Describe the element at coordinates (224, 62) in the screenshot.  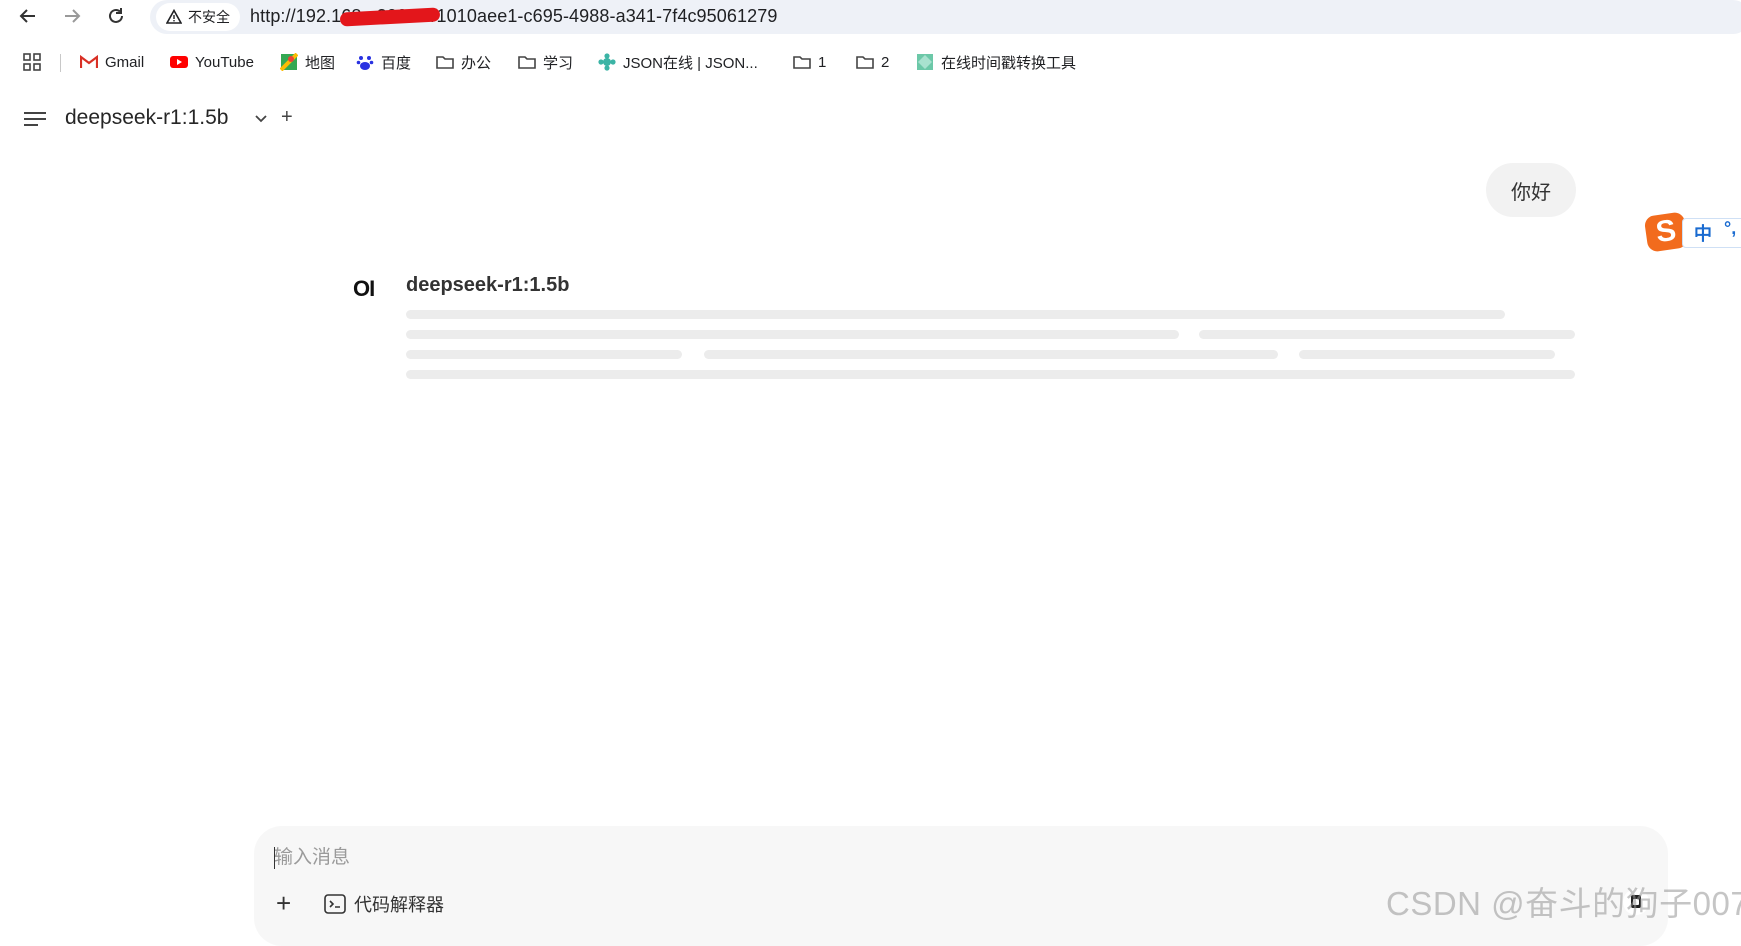
I see `bookmark-label: YouTube` at that location.